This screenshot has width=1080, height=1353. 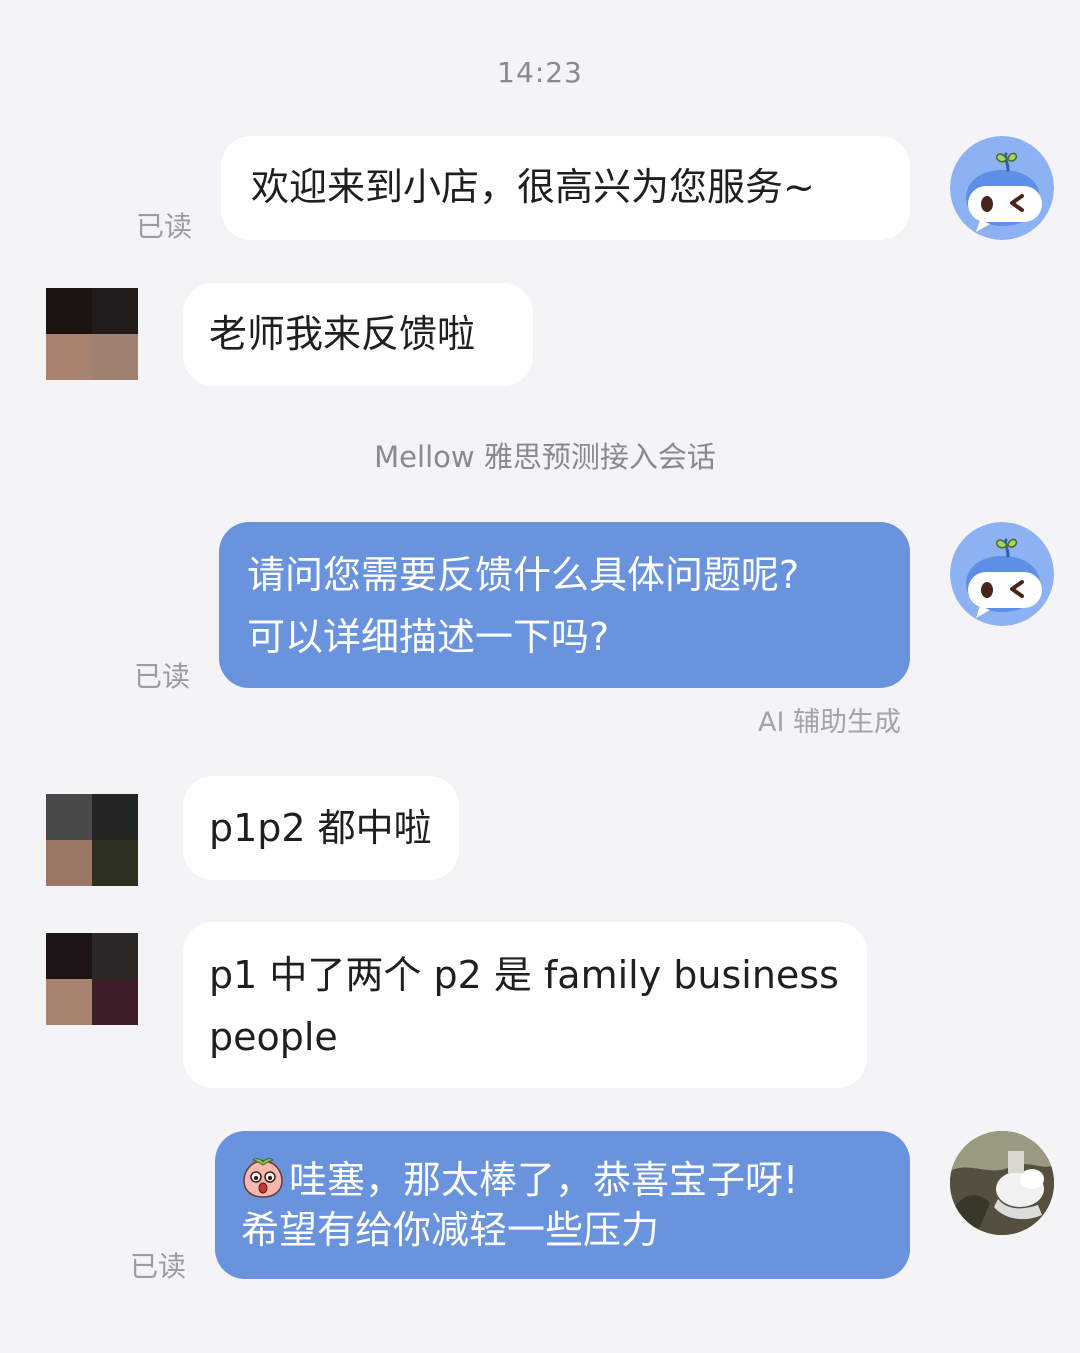 What do you see at coordinates (540, 72) in the screenshot?
I see `timestamp: 14:23` at bounding box center [540, 72].